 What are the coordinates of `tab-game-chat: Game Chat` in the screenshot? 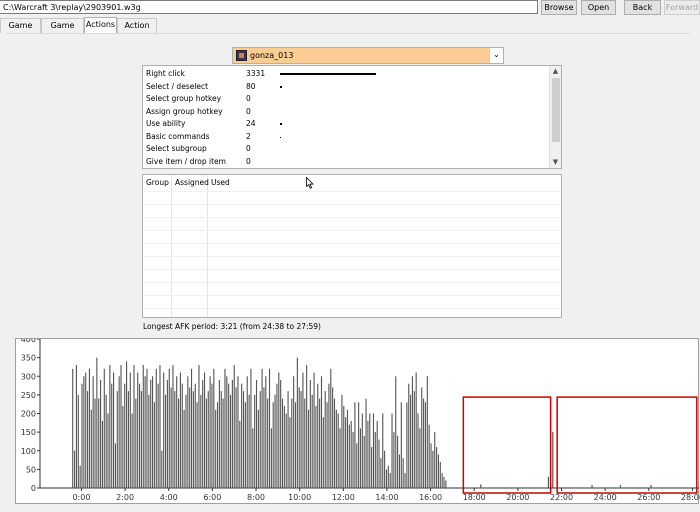 It's located at (62, 30).